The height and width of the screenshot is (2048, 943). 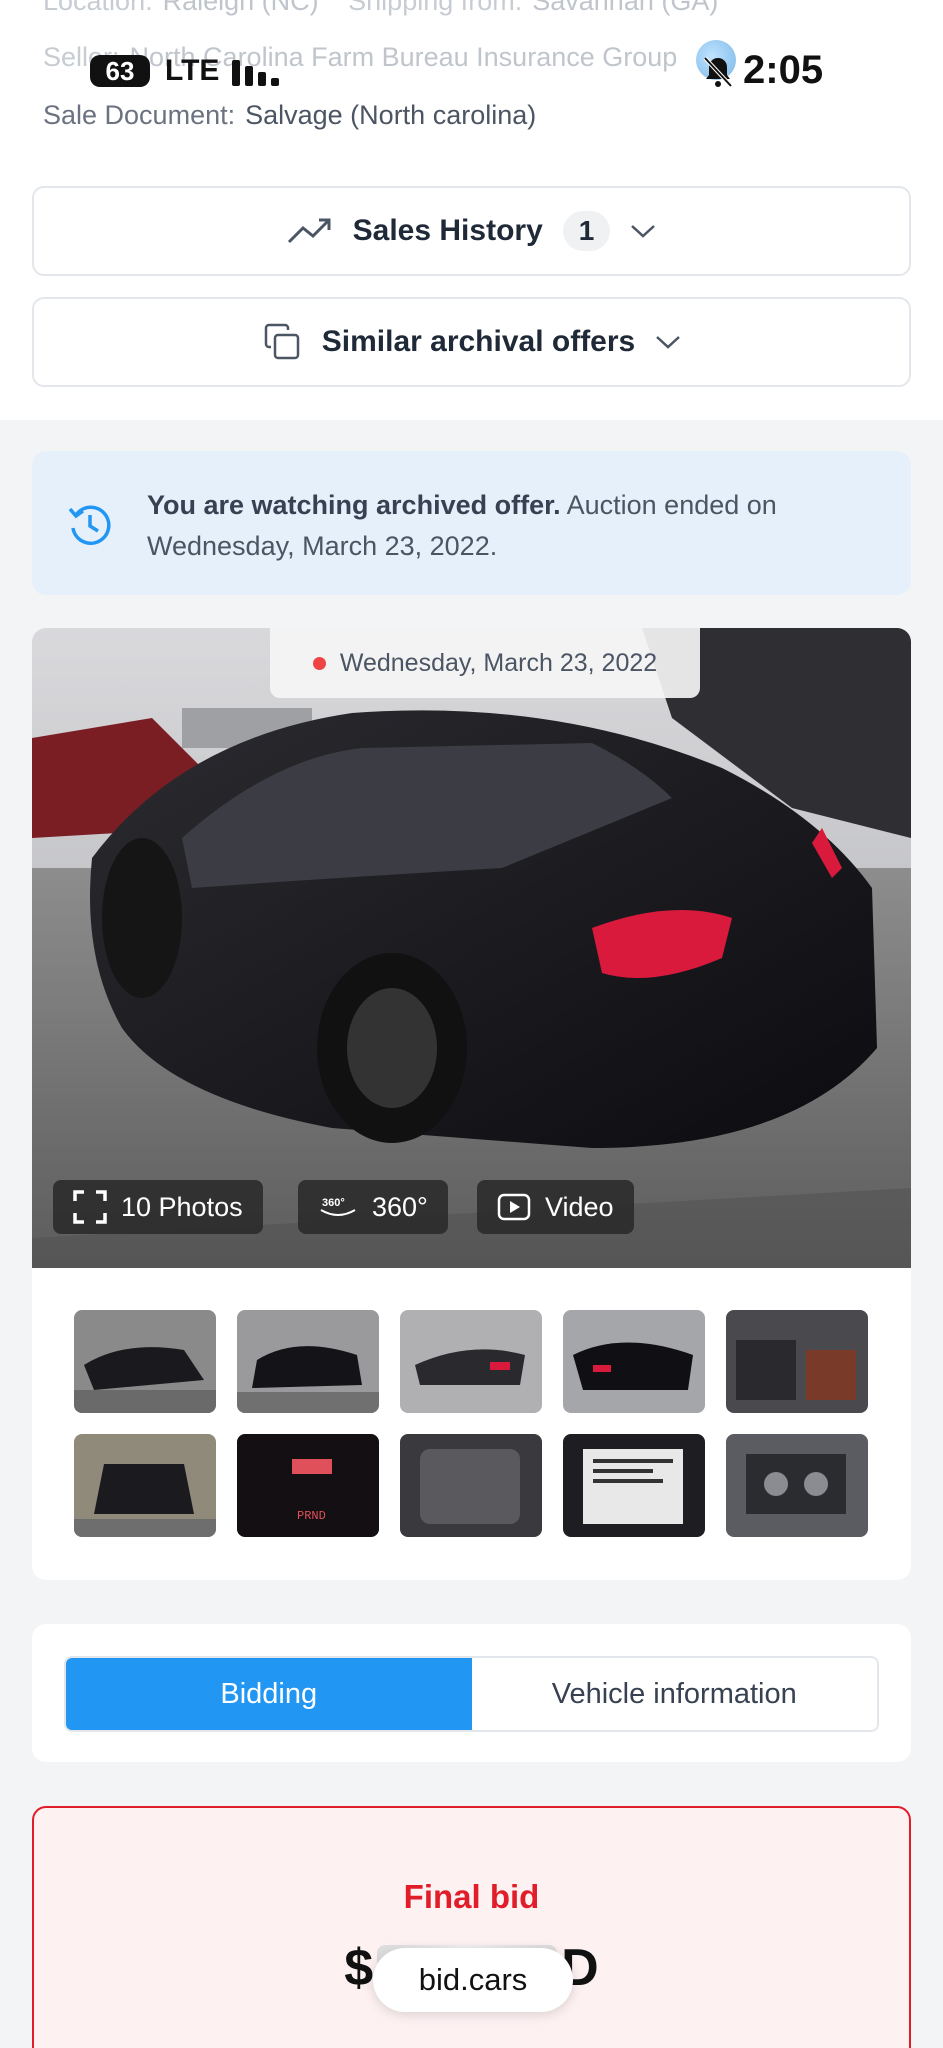 I want to click on sale-document-value: Salvage (North carolina), so click(x=391, y=115).